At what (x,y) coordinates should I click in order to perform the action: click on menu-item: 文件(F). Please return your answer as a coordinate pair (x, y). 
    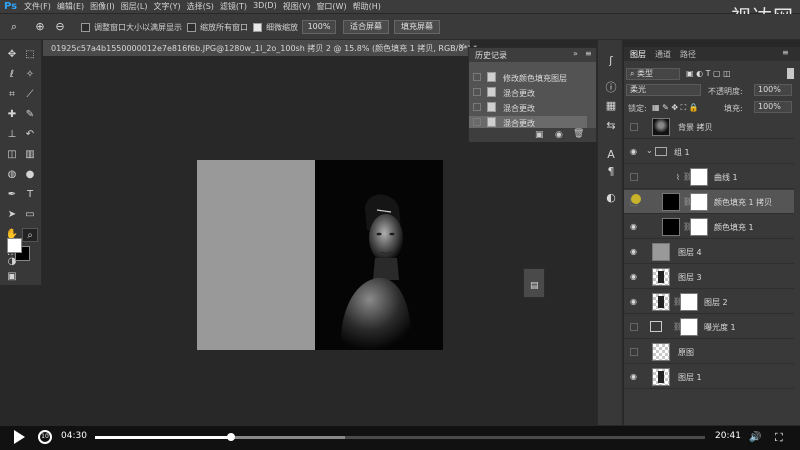
    Looking at the image, I should click on (37, 6).